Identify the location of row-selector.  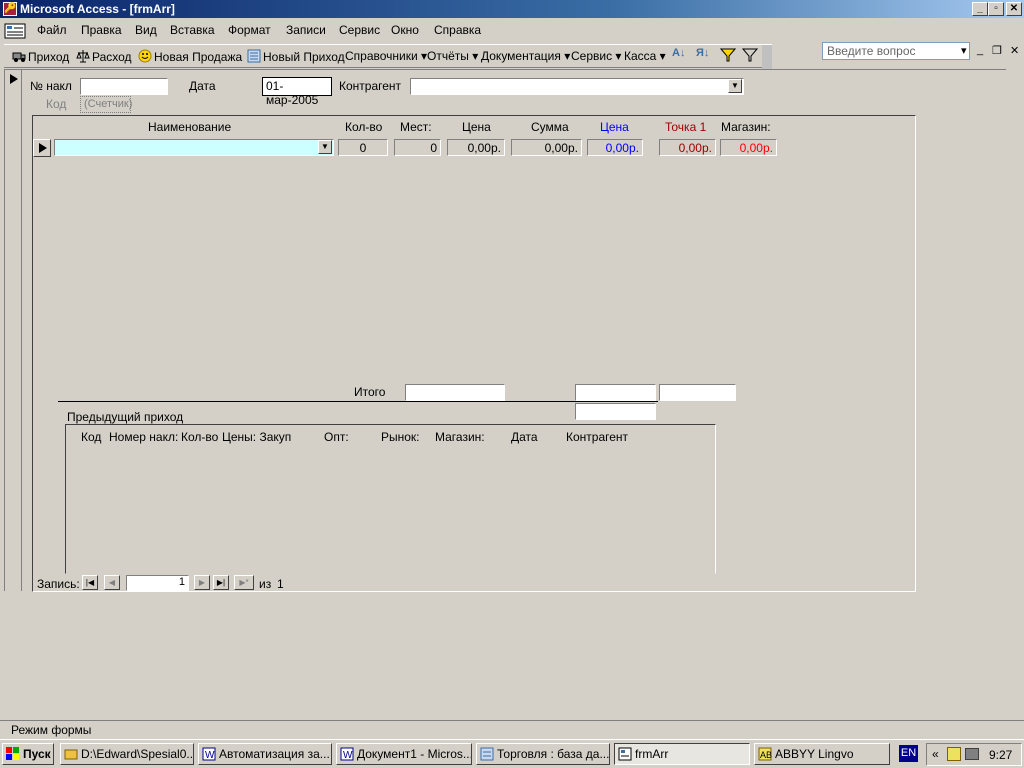
(42, 148).